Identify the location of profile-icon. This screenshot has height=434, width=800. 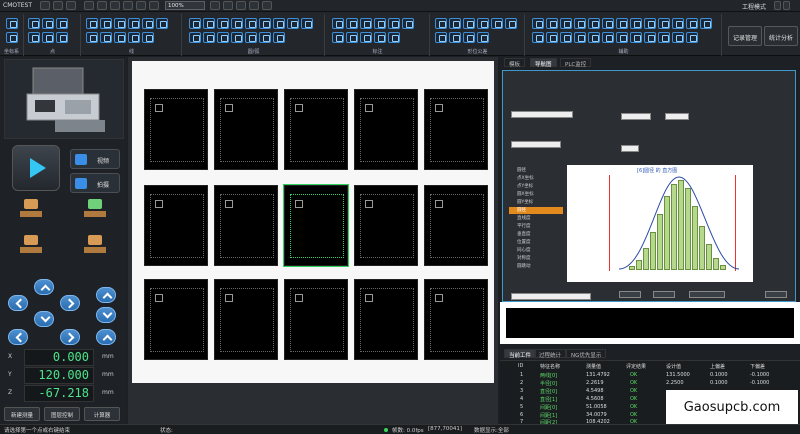
(483, 37).